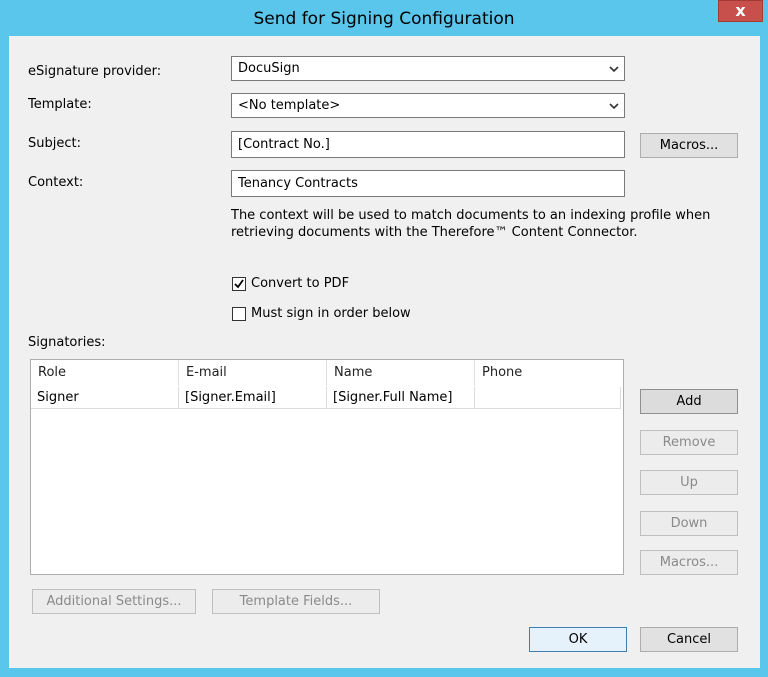 The width and height of the screenshot is (768, 677). Describe the element at coordinates (689, 482) in the screenshot. I see `up-button: Up` at that location.